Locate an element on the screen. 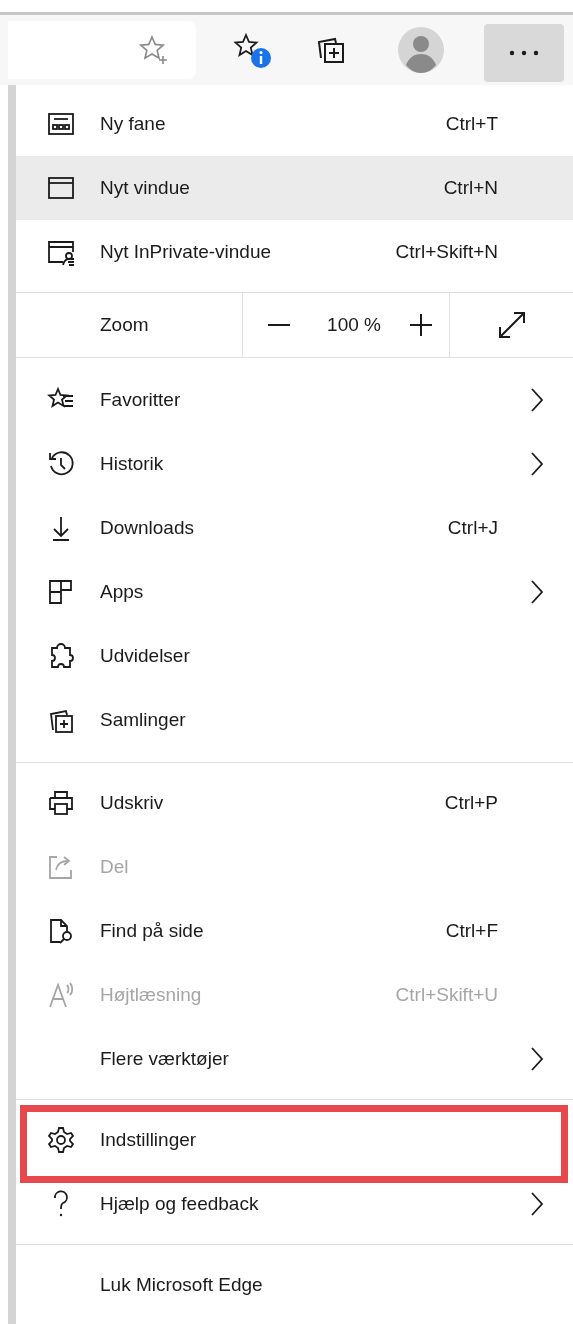 The height and width of the screenshot is (1324, 573). history-icon is located at coordinates (61, 464).